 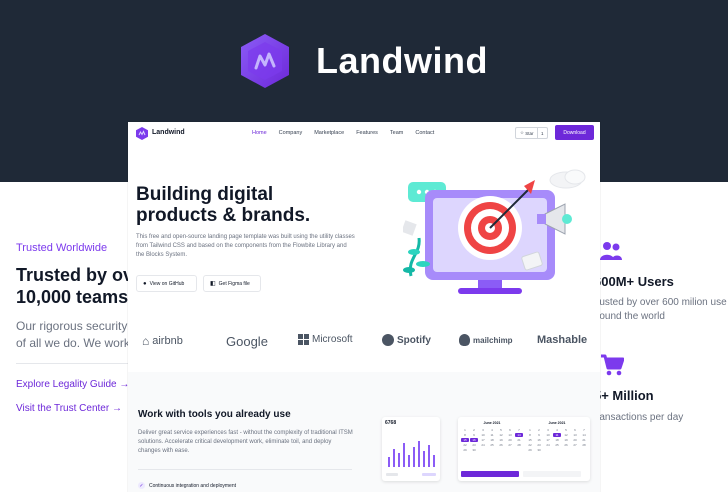 What do you see at coordinates (187, 485) in the screenshot?
I see `tools-check-item: ✓ Continuous integration and deployment` at bounding box center [187, 485].